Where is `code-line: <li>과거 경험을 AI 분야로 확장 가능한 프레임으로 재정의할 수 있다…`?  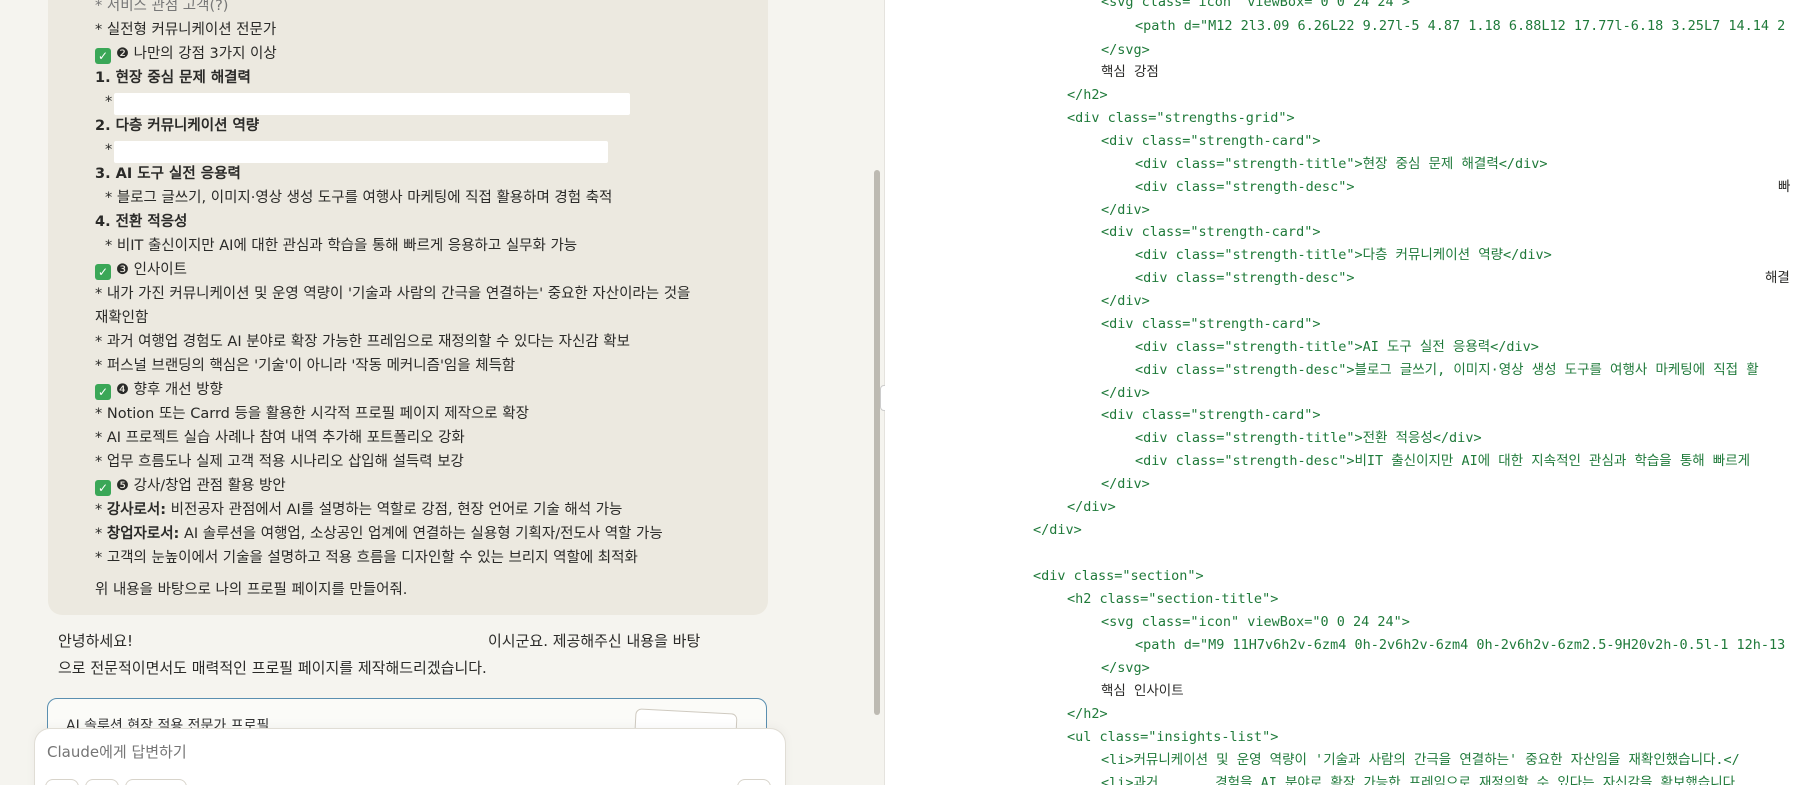 code-line: <li>과거 경험을 AI 분야로 확장 가능한 프레임으로 재정의할 수 있다… is located at coordinates (1422, 780).